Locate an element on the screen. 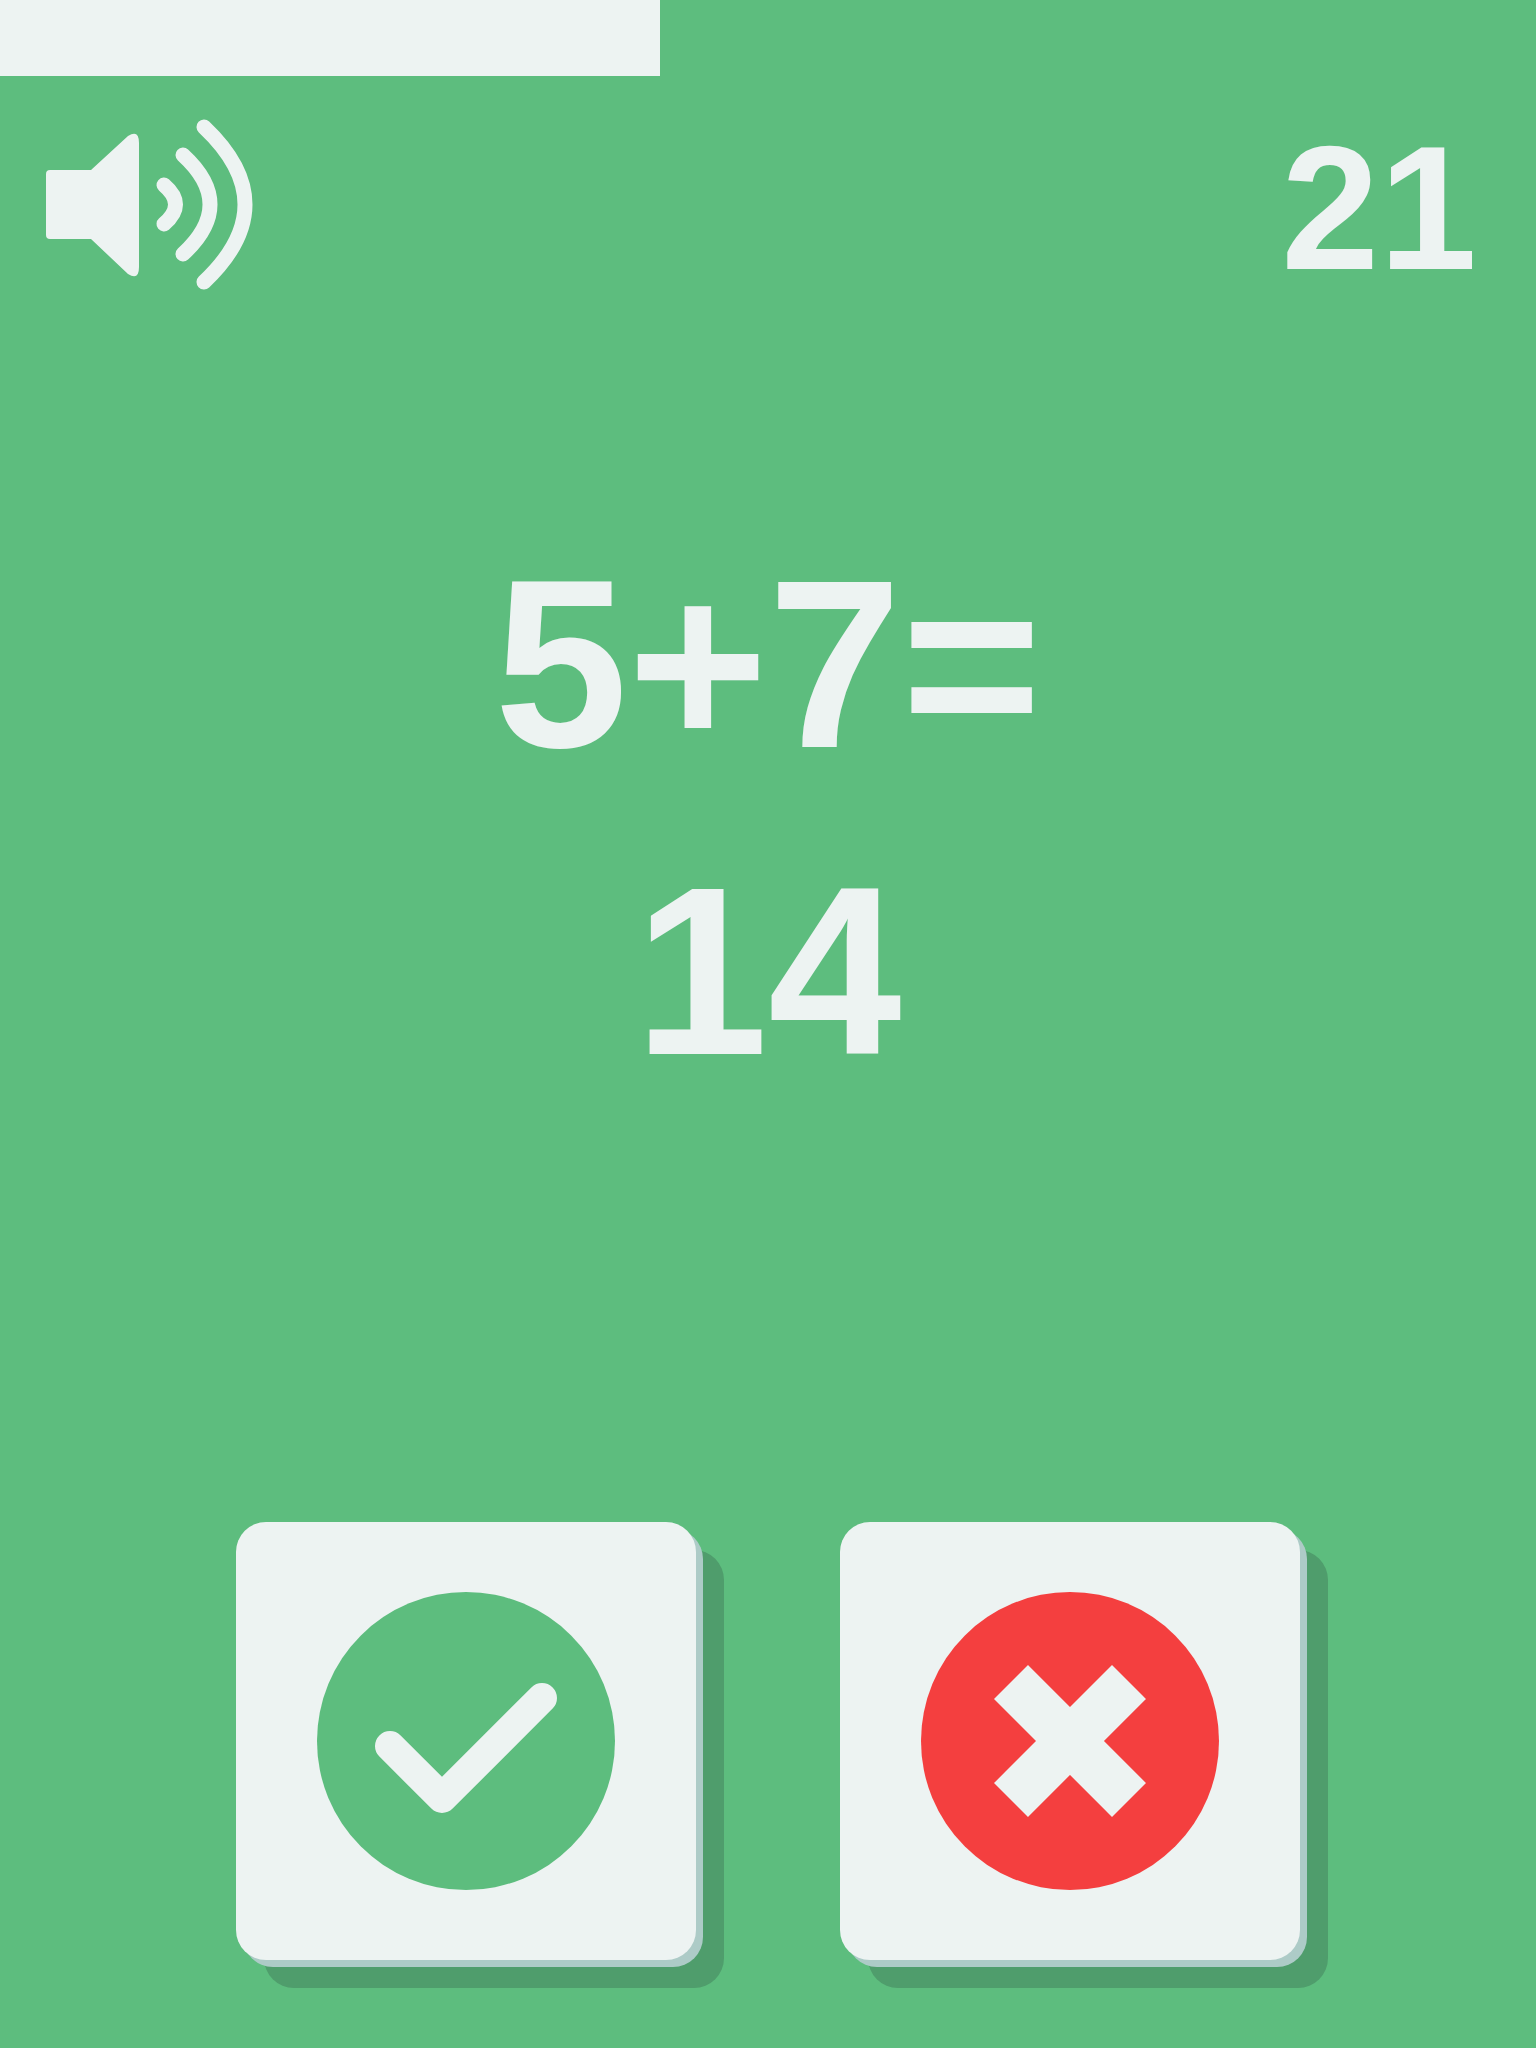  equation: 5+7= is located at coordinates (768, 664).